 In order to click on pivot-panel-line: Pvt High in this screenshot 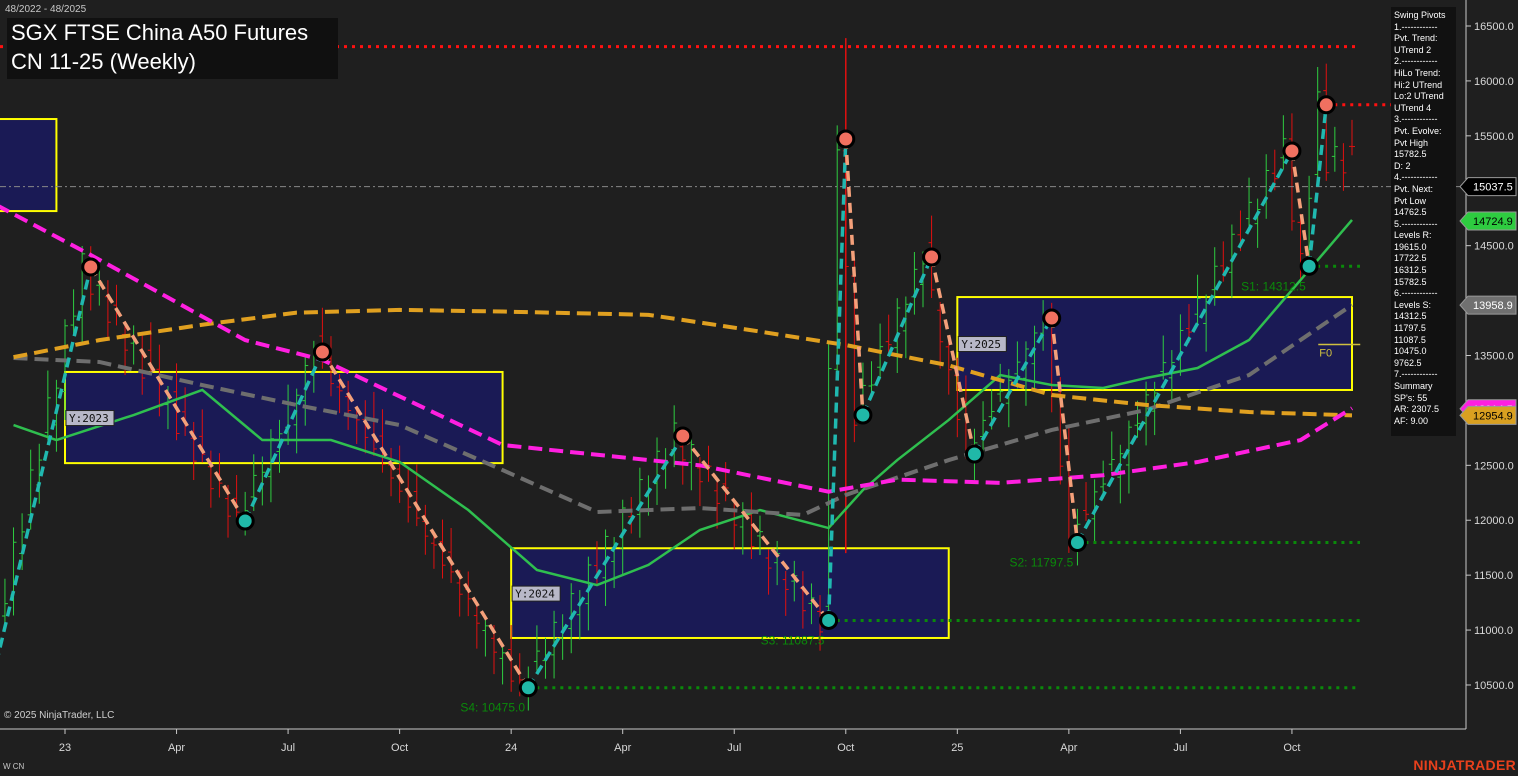, I will do `click(1411, 142)`.